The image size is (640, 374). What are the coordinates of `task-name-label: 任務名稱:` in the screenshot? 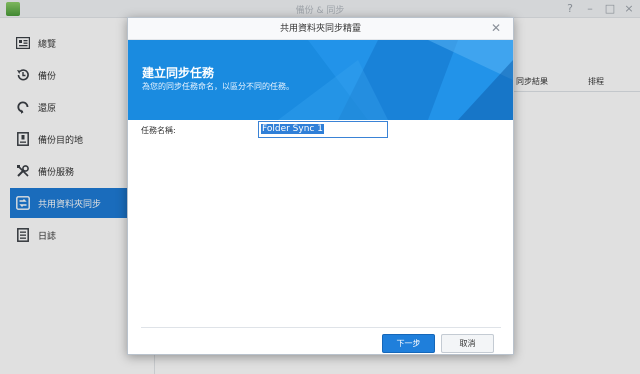 It's located at (158, 130).